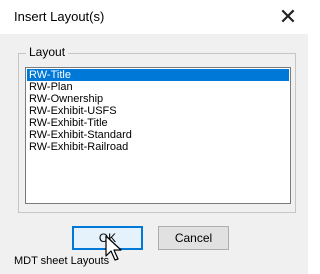  I want to click on close-icon: ✕, so click(288, 16).